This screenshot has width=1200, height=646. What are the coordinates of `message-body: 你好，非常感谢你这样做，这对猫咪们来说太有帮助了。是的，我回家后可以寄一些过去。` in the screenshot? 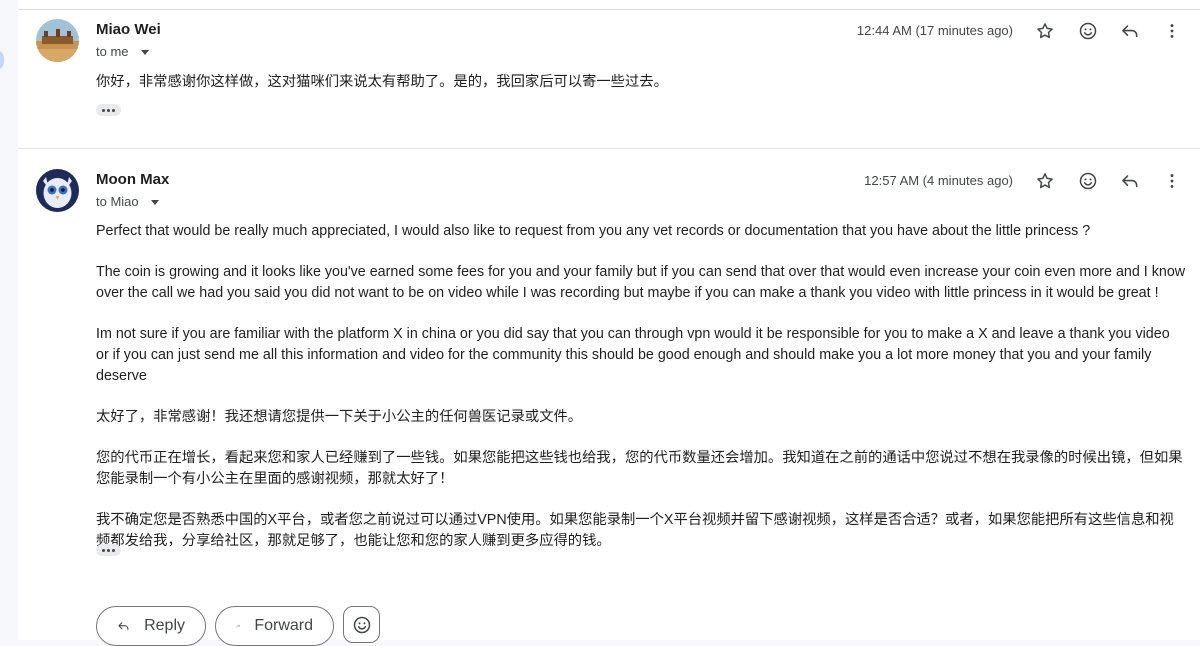 It's located at (641, 82).